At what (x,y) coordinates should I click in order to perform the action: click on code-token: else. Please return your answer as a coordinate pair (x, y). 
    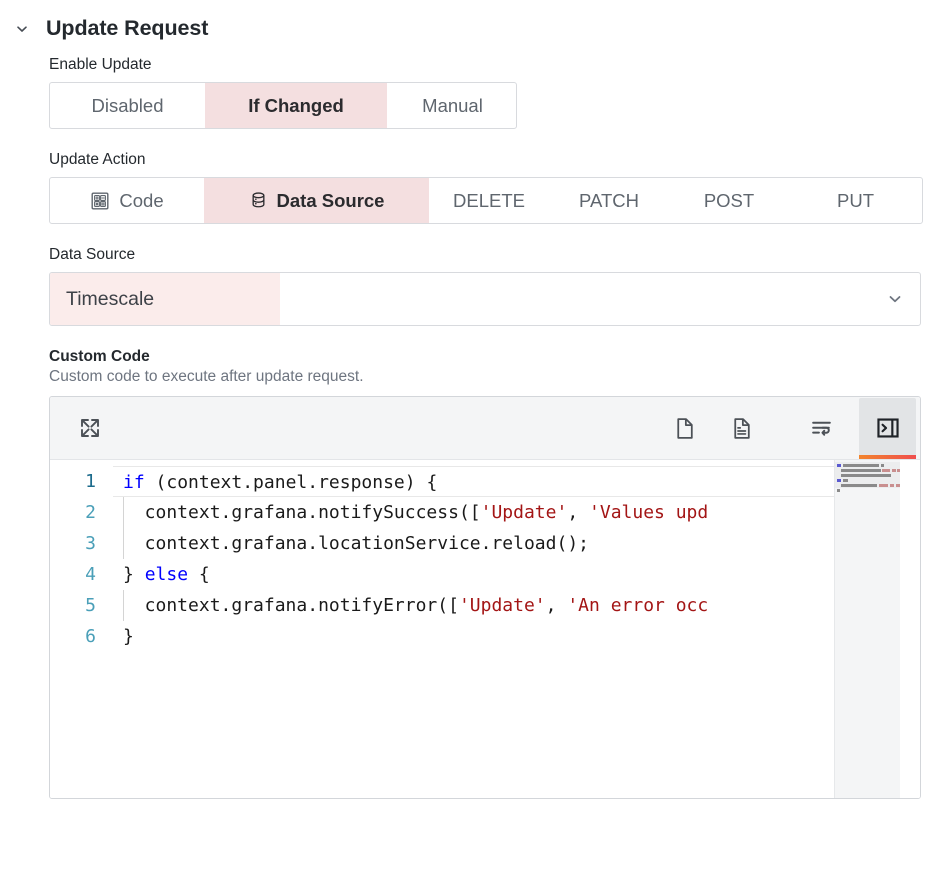
    Looking at the image, I should click on (166, 574).